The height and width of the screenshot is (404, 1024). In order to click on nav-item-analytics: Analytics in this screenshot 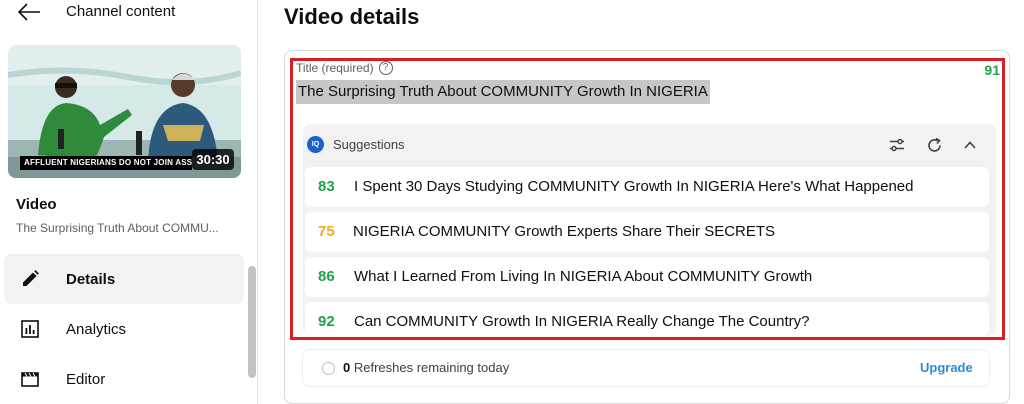, I will do `click(124, 329)`.